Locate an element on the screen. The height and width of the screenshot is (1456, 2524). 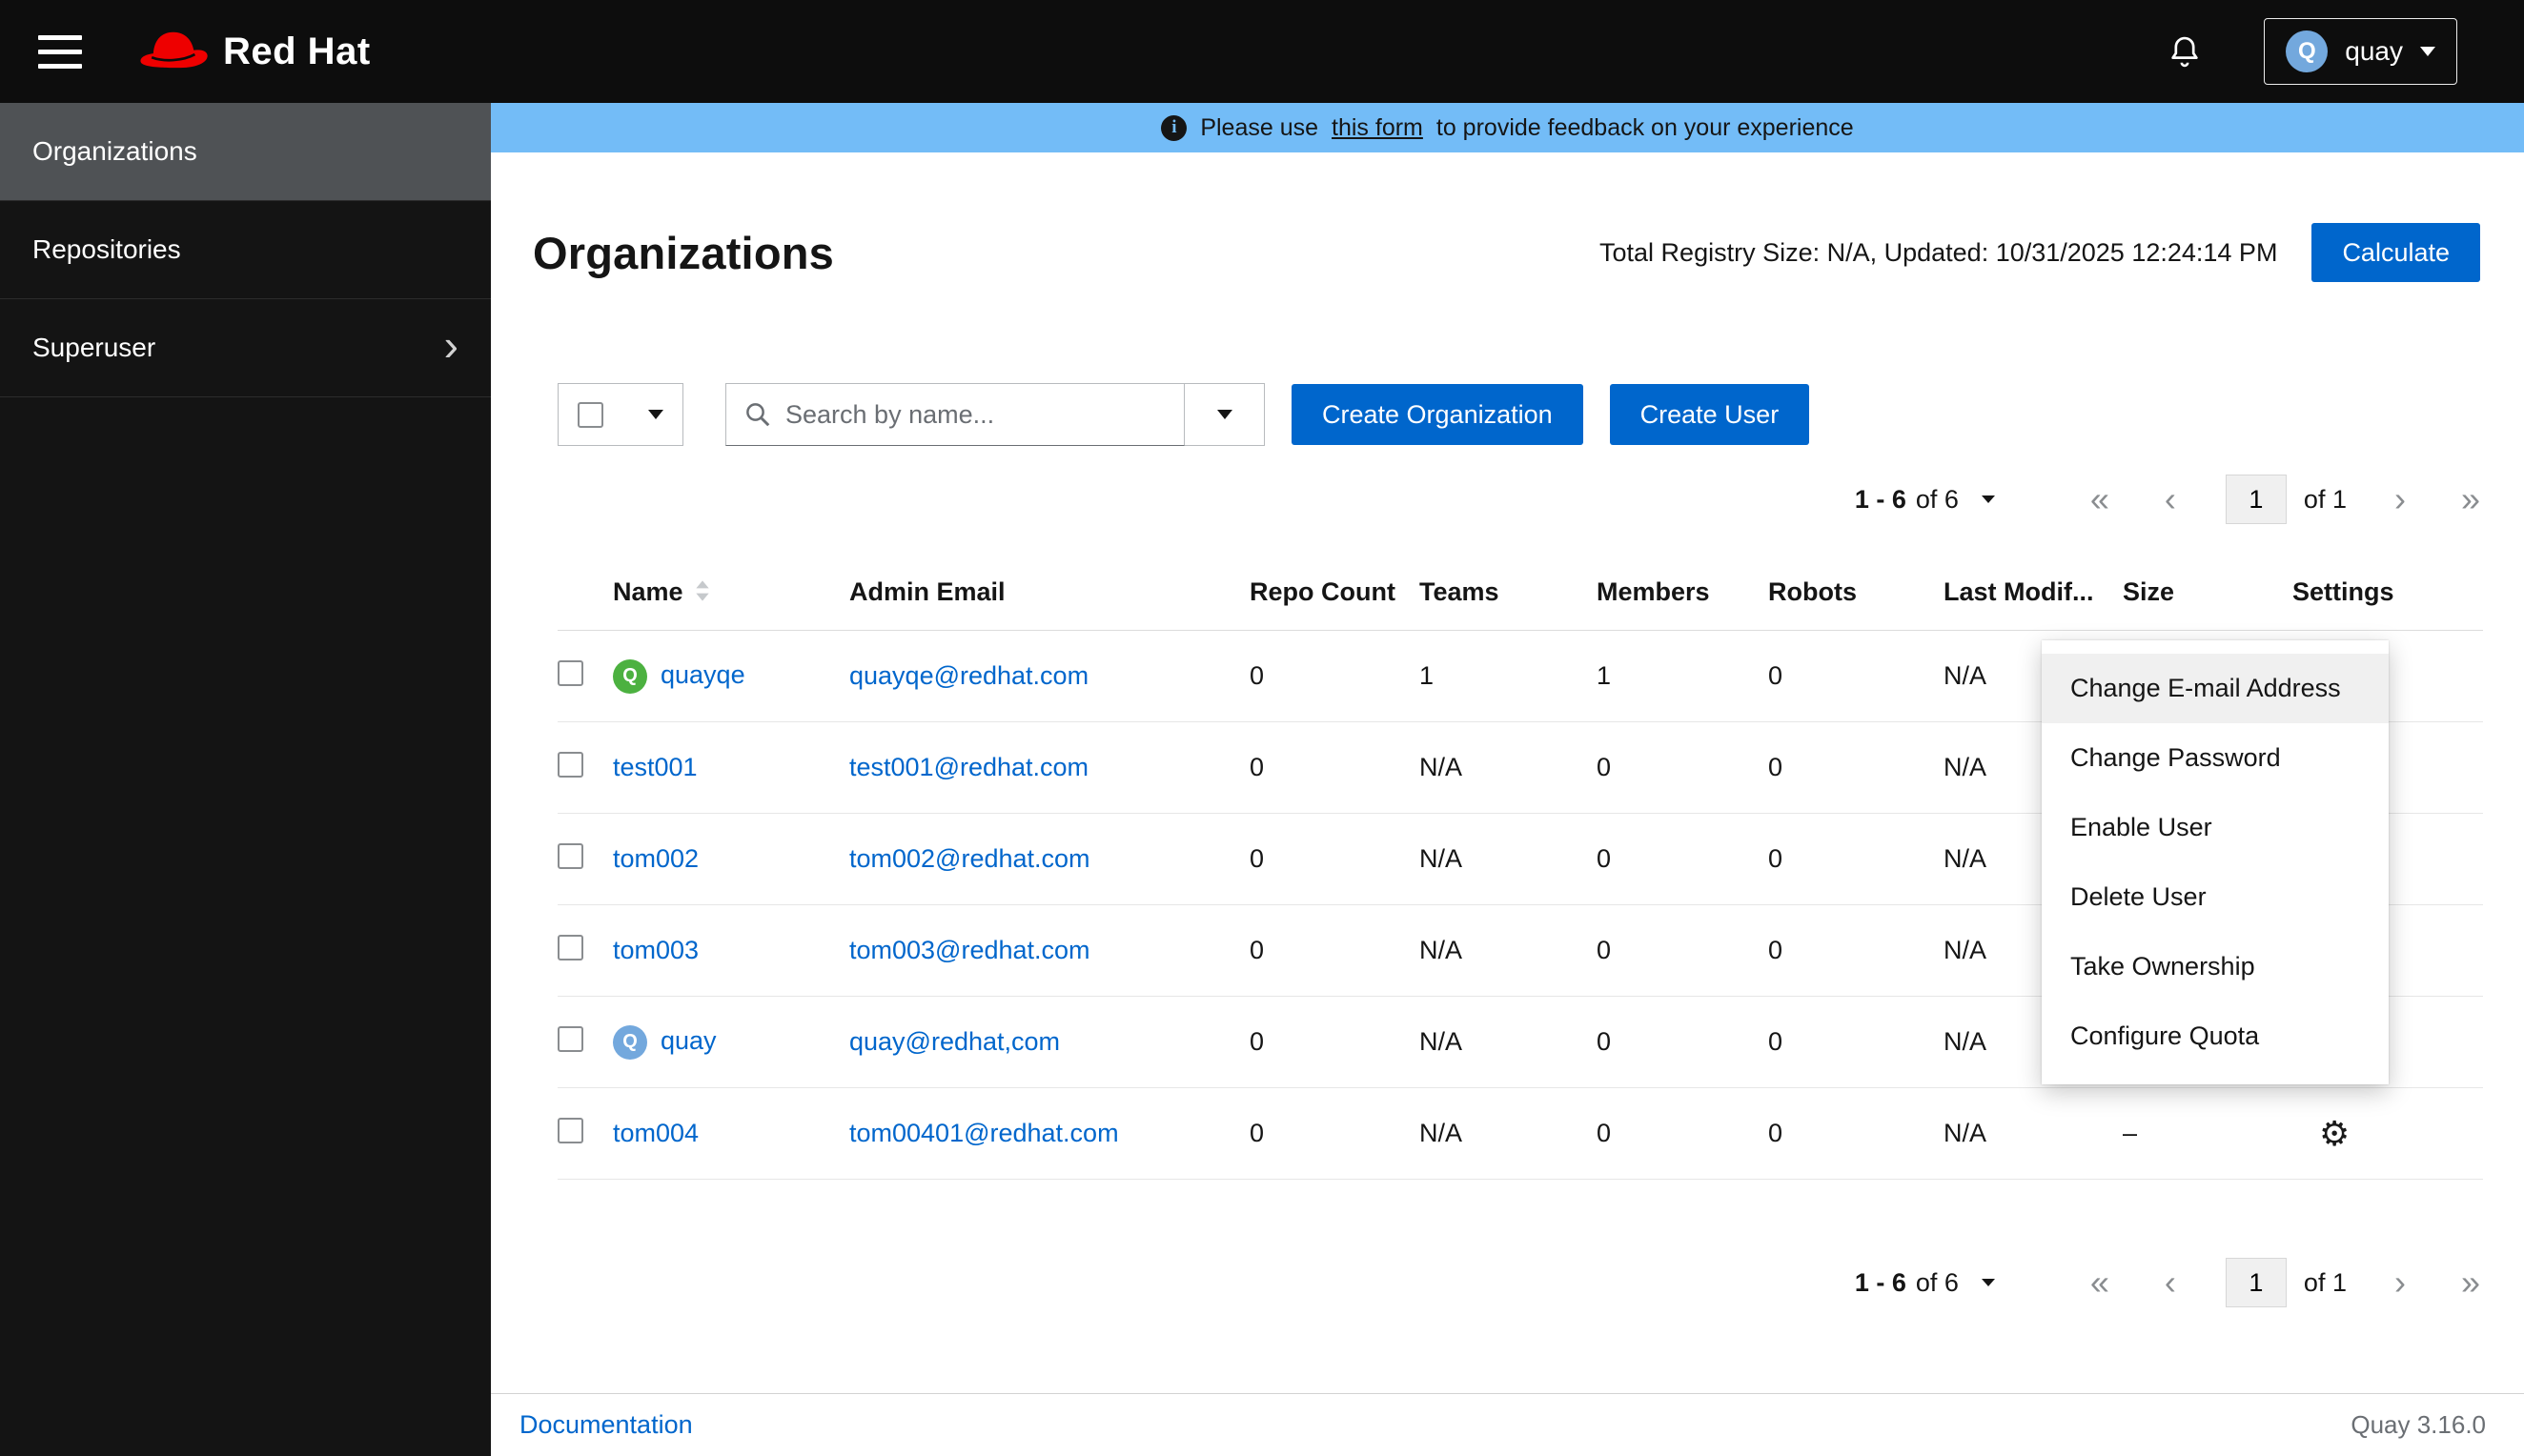
user-menu: Q quay is located at coordinates (2360, 51).